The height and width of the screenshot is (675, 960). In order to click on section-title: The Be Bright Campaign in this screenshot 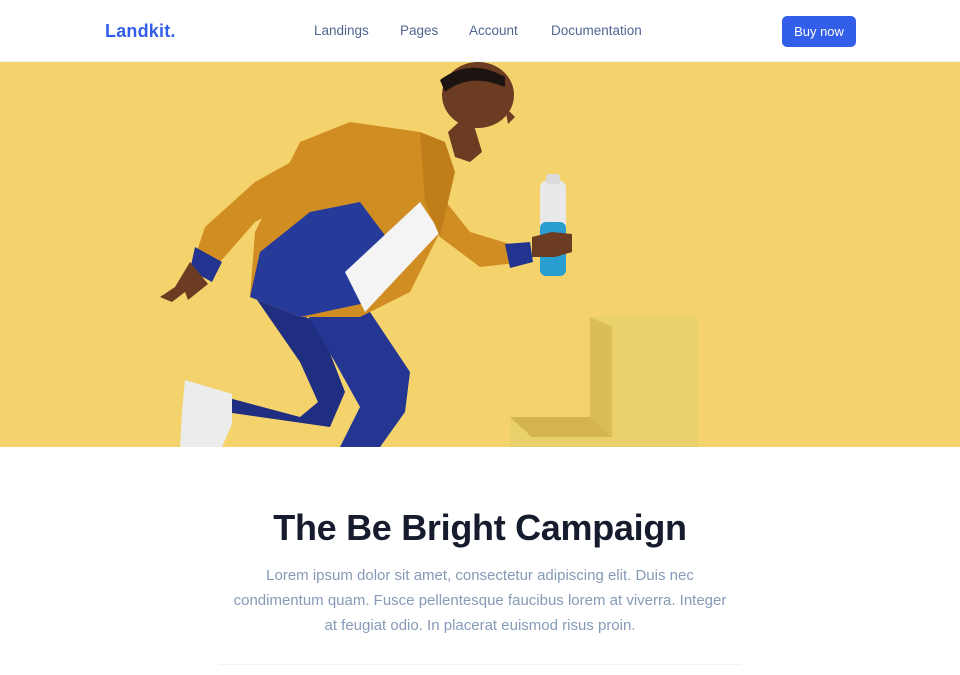, I will do `click(480, 527)`.